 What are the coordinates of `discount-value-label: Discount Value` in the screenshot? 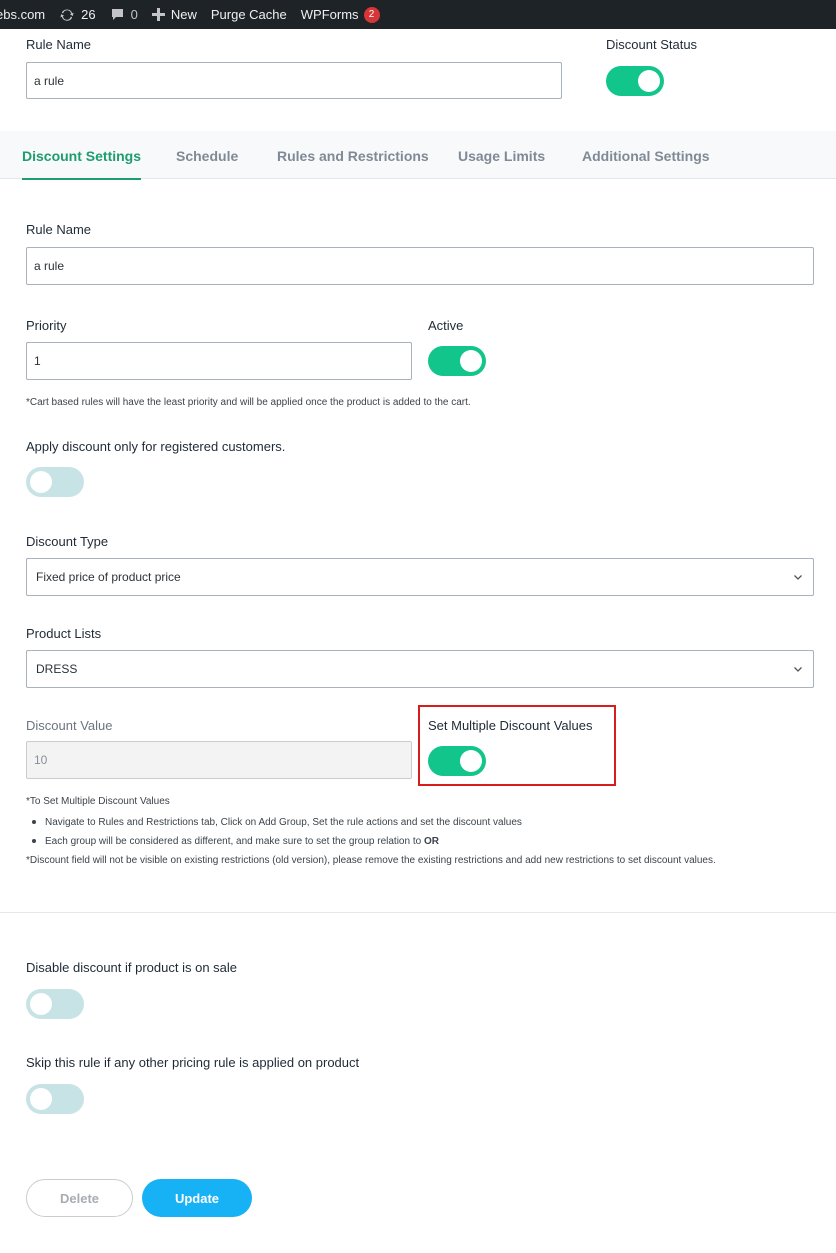 It's located at (69, 725).